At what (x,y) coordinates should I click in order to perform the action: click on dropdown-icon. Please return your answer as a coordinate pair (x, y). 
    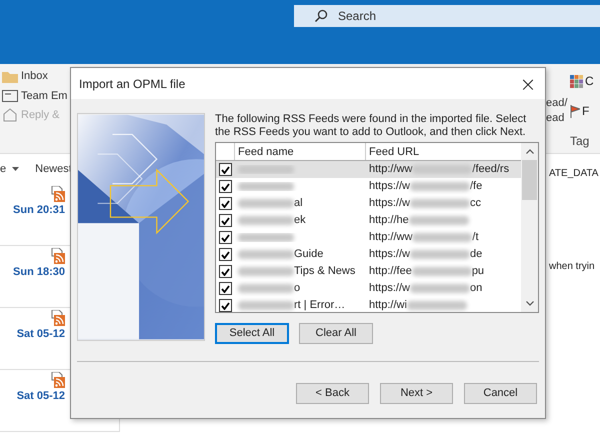
    Looking at the image, I should click on (16, 169).